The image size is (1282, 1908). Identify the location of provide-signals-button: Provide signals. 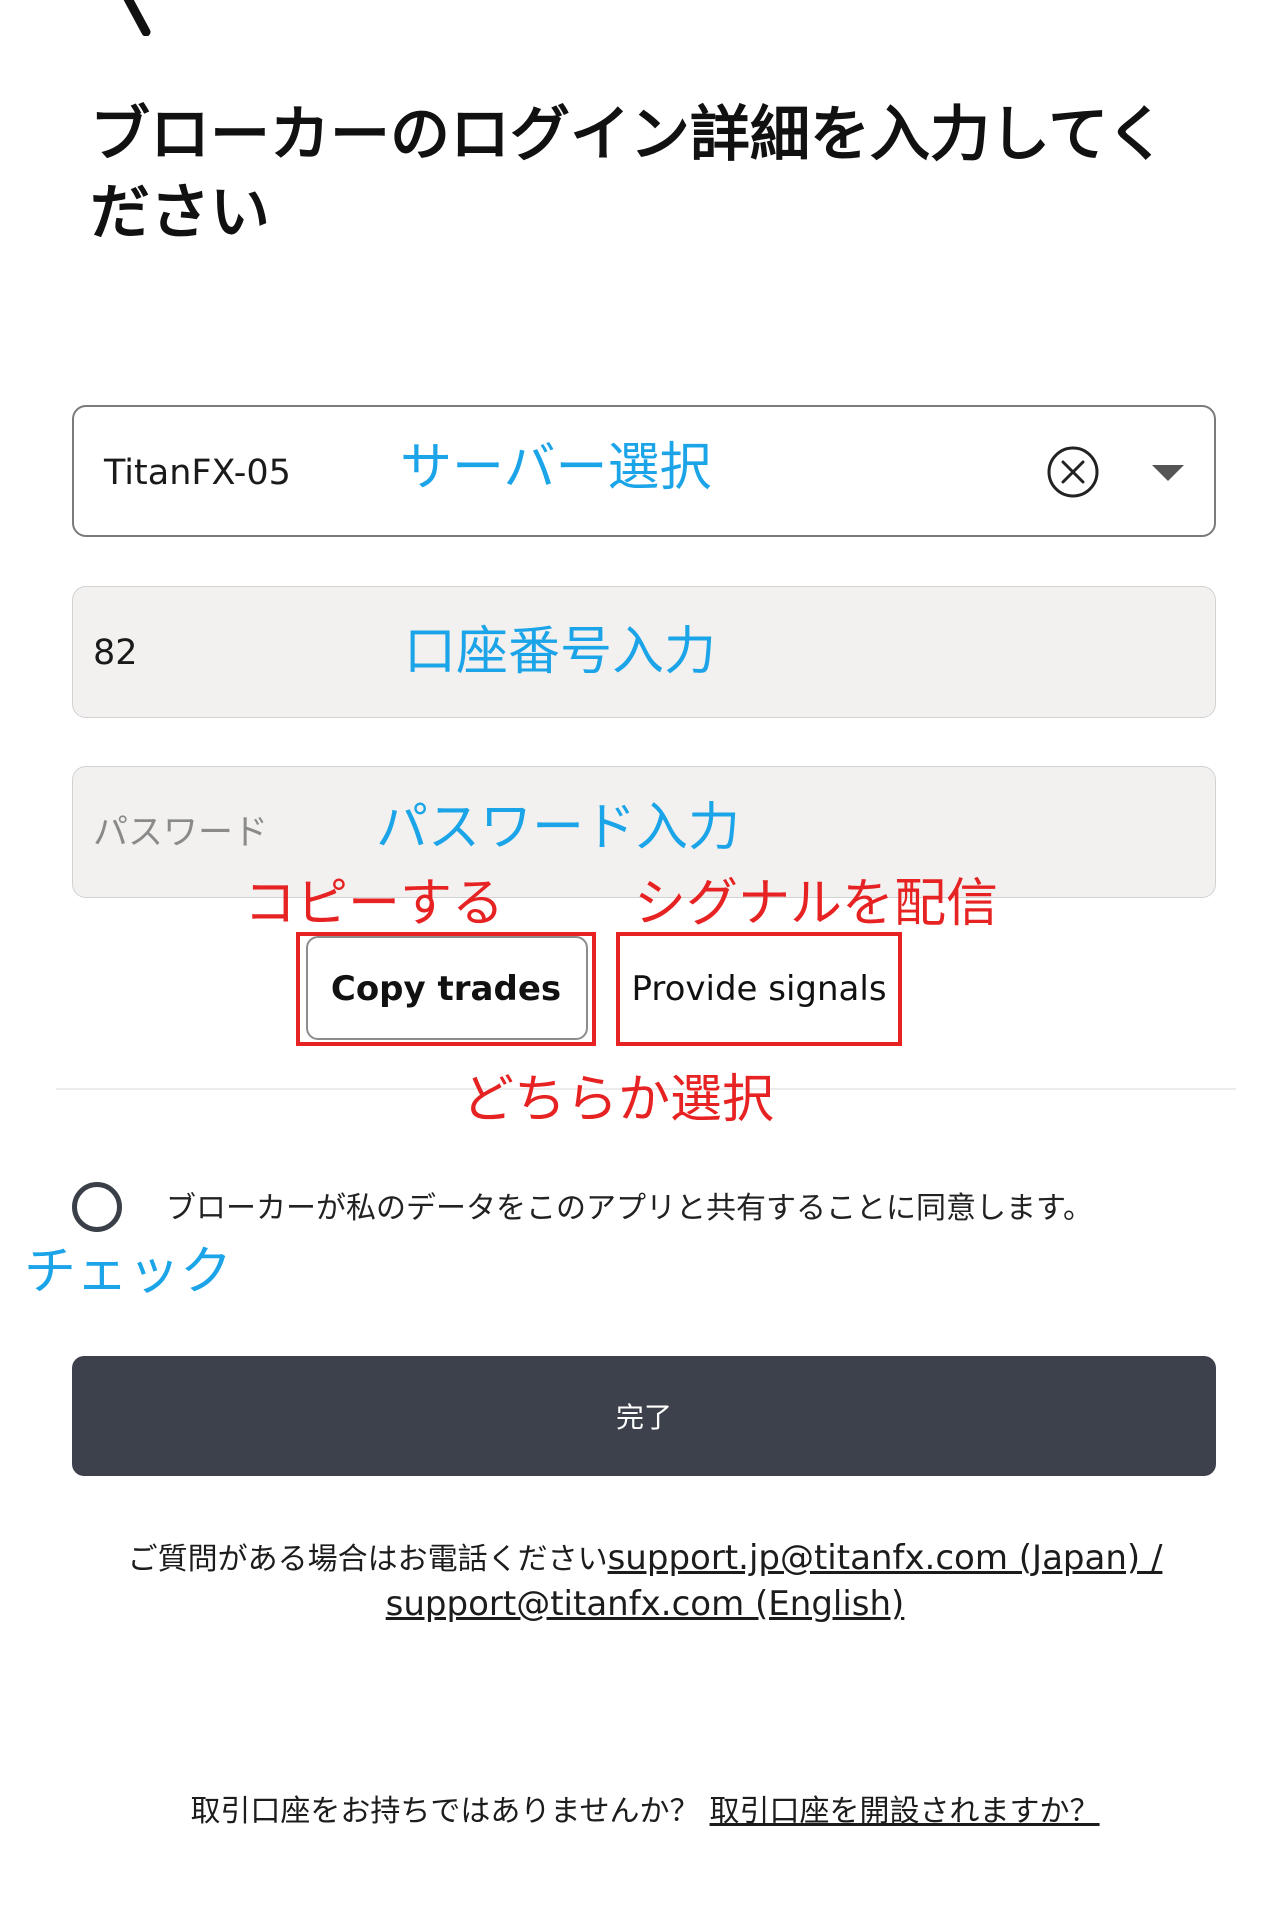
(759, 989).